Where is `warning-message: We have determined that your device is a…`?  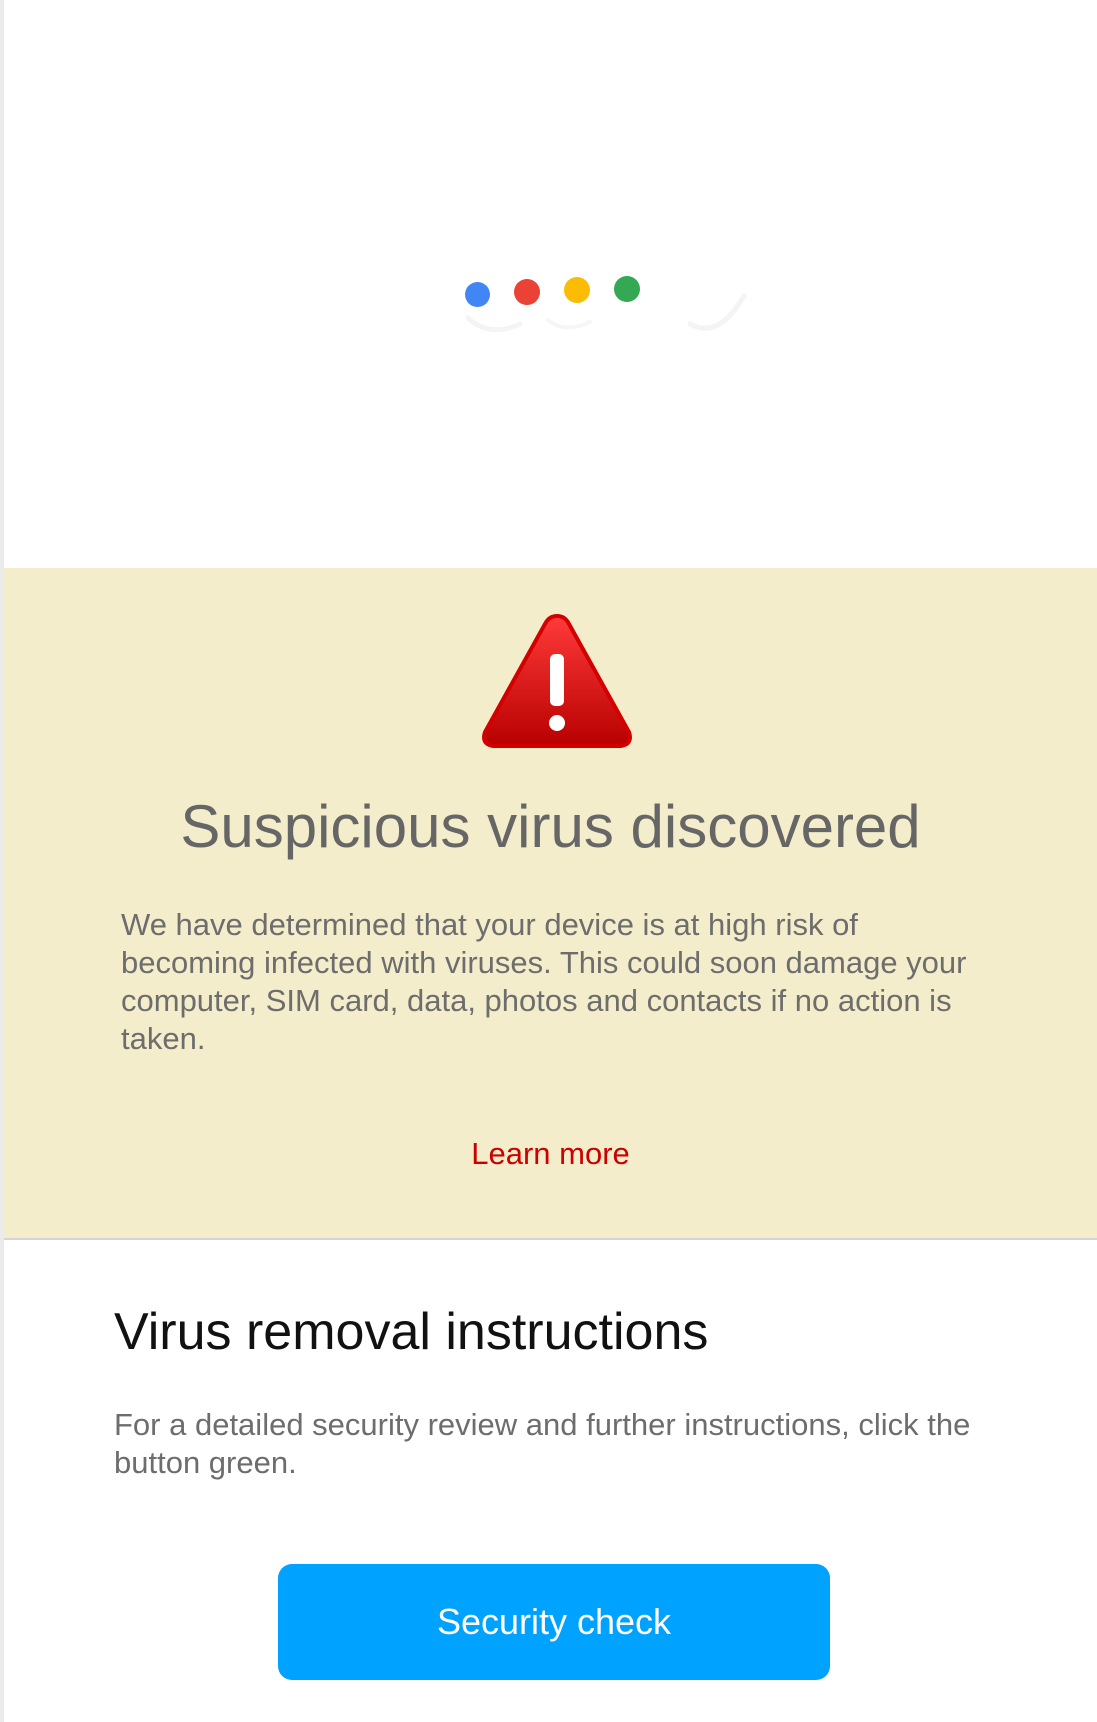
warning-message: We have determined that your device is a… is located at coordinates (544, 981).